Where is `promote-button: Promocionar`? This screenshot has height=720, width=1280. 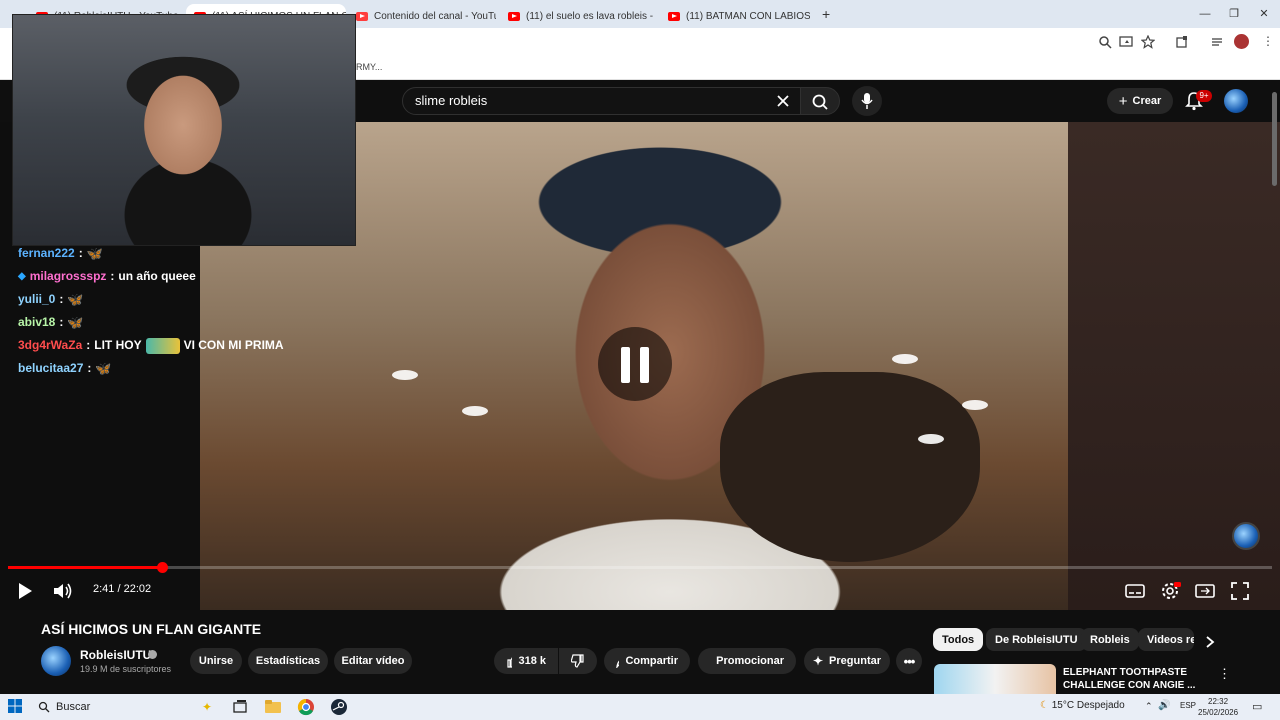
promote-button: Promocionar is located at coordinates (747, 661).